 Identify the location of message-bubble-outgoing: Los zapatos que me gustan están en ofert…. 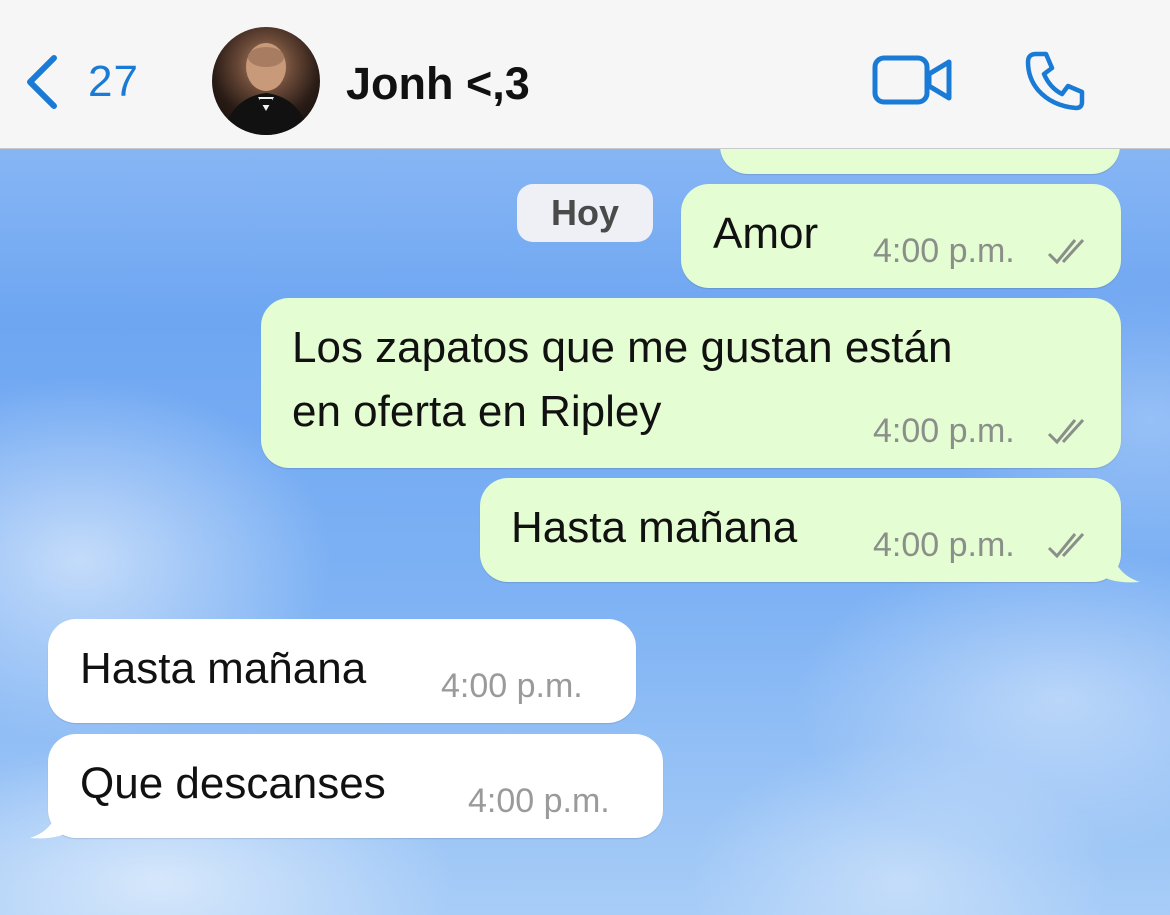
(691, 383).